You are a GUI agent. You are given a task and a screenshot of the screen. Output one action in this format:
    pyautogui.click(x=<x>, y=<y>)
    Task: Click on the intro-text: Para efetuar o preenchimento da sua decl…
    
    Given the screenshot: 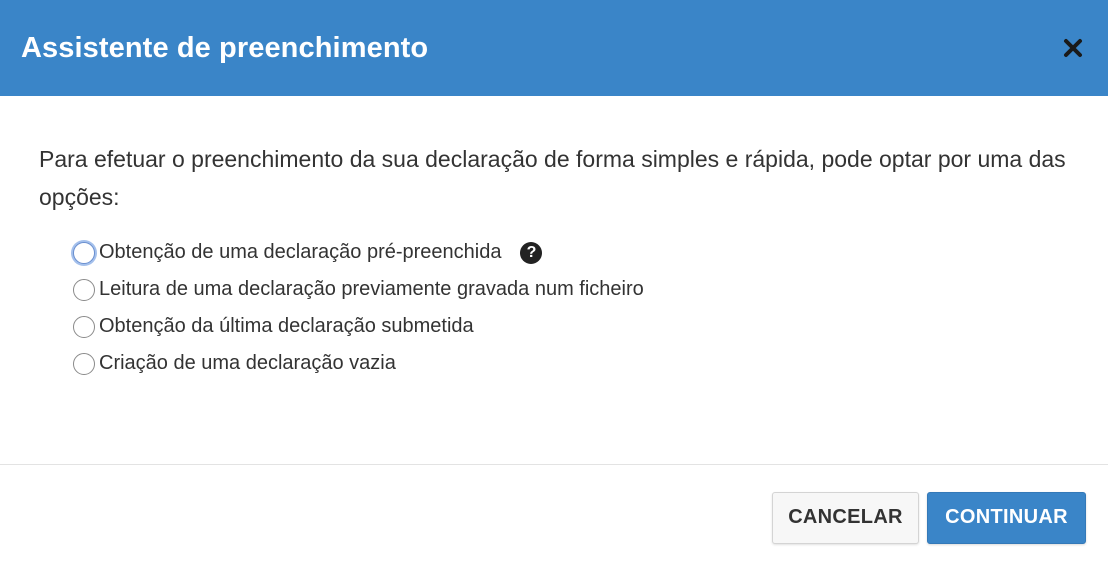 What is the action you would take?
    pyautogui.click(x=552, y=178)
    